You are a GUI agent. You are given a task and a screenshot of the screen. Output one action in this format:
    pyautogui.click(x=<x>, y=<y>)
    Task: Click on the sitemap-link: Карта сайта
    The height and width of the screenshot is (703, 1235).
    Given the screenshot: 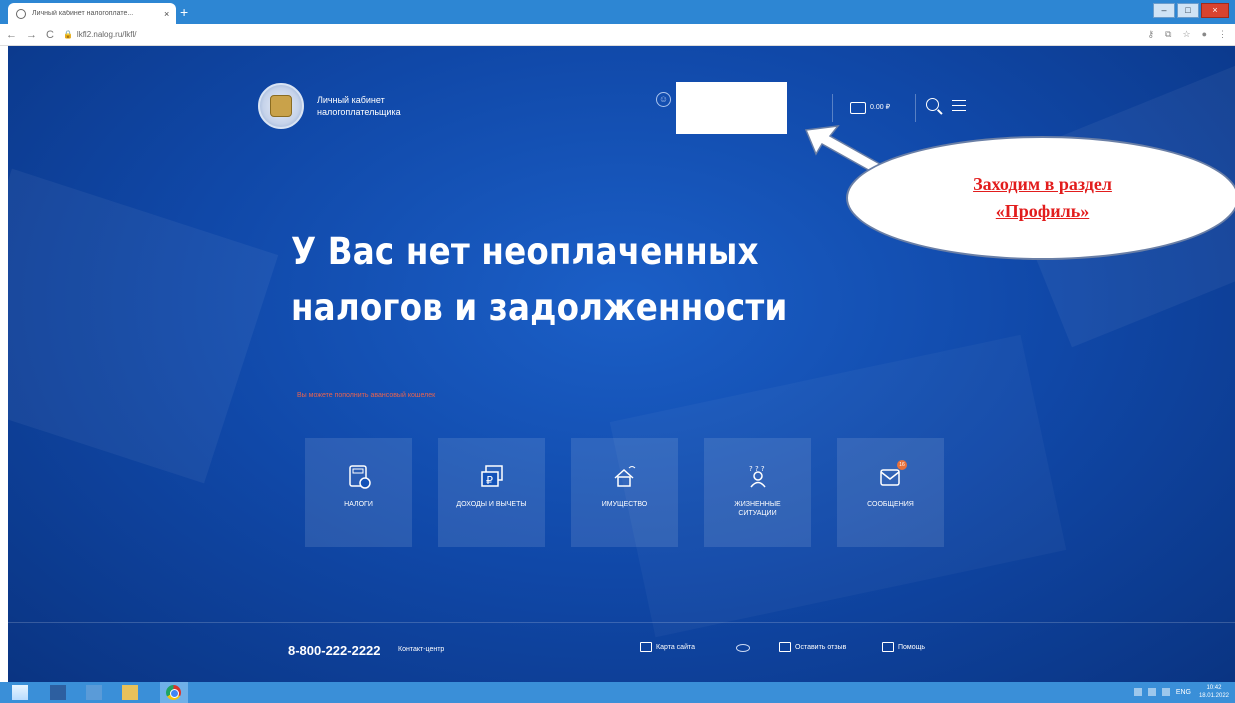 What is the action you would take?
    pyautogui.click(x=667, y=647)
    